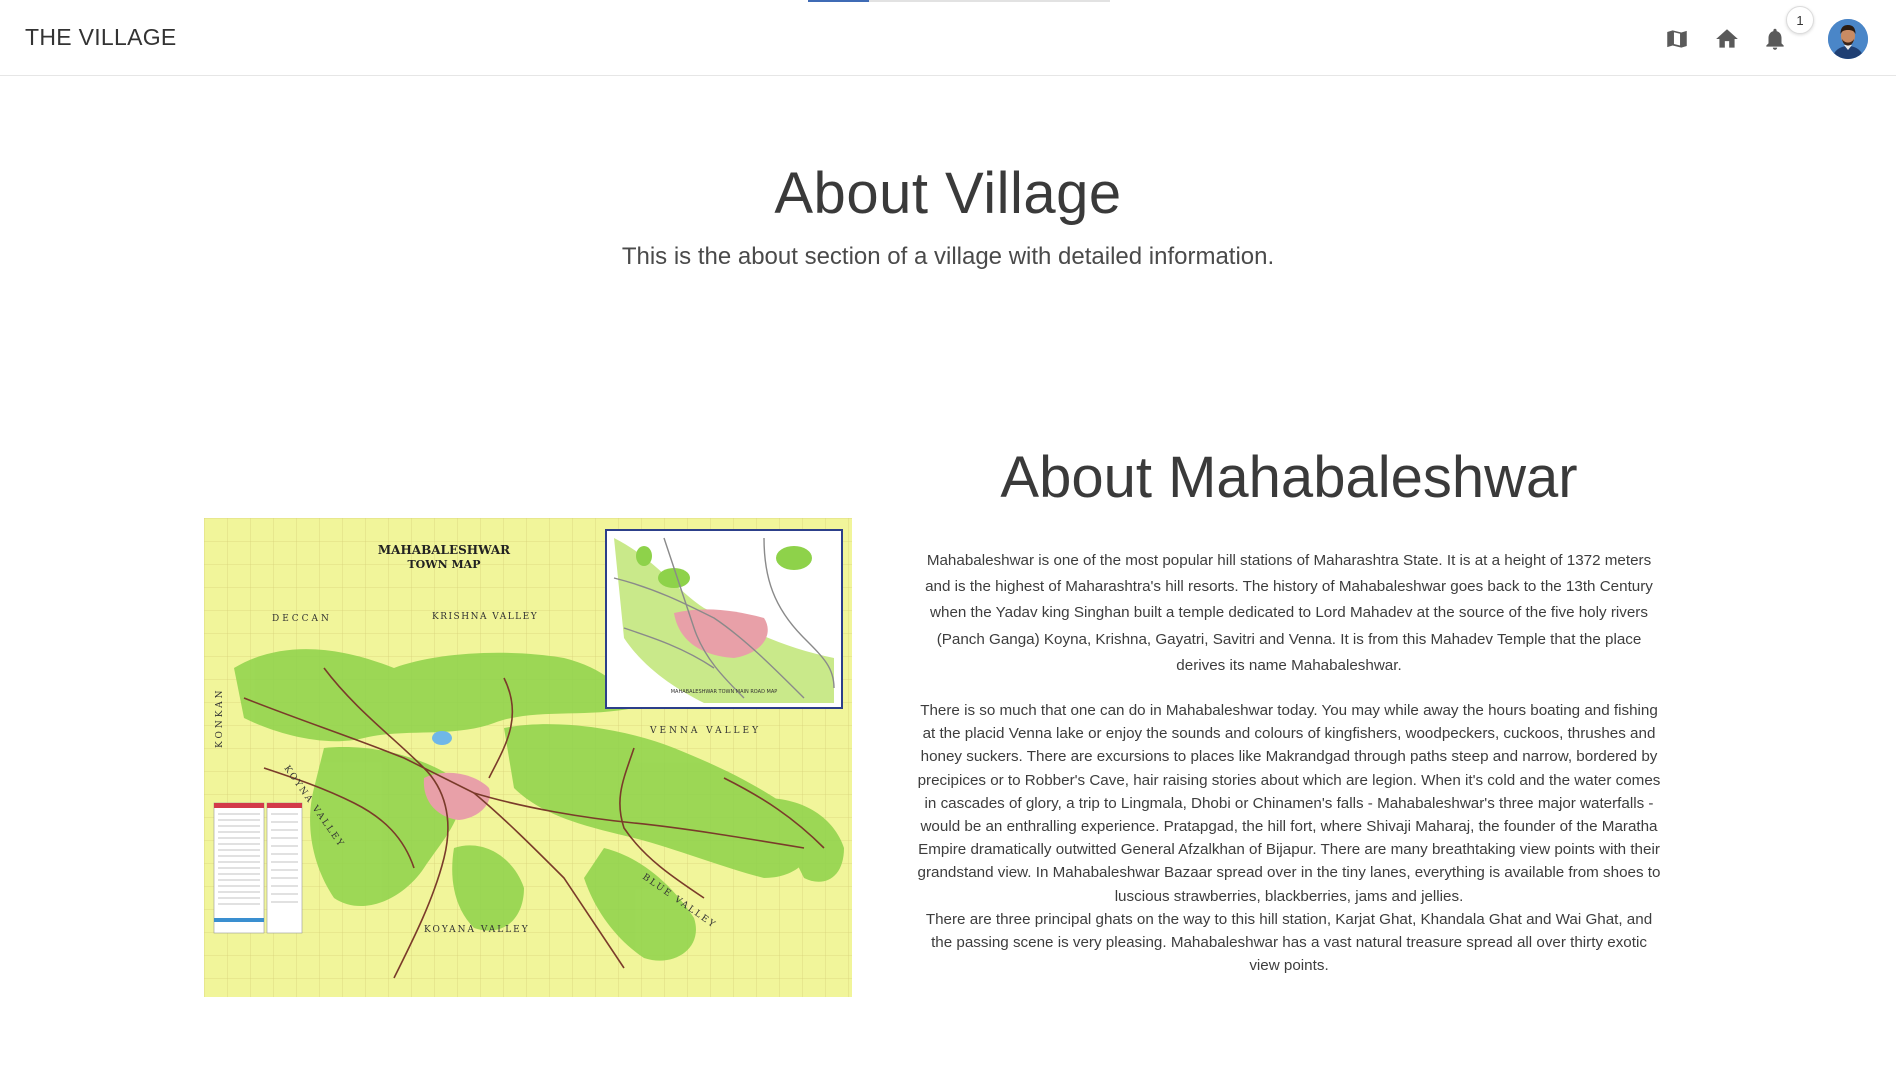 This screenshot has width=1896, height=1076. Describe the element at coordinates (101, 37) in the screenshot. I see `brand-title: THE VILLAGE` at that location.